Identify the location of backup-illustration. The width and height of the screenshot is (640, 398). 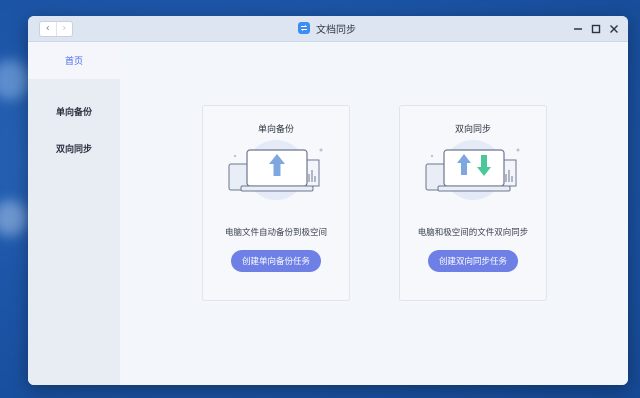
(275, 170).